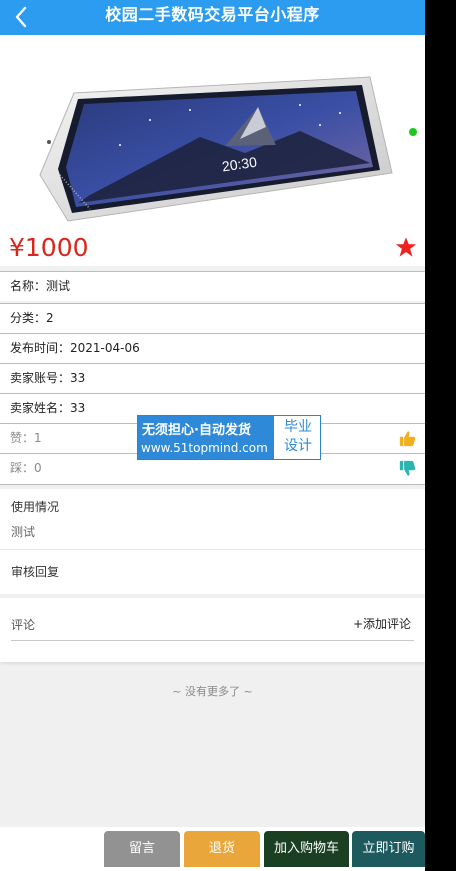  Describe the element at coordinates (298, 427) in the screenshot. I see `watermark-right1: 毕业` at that location.